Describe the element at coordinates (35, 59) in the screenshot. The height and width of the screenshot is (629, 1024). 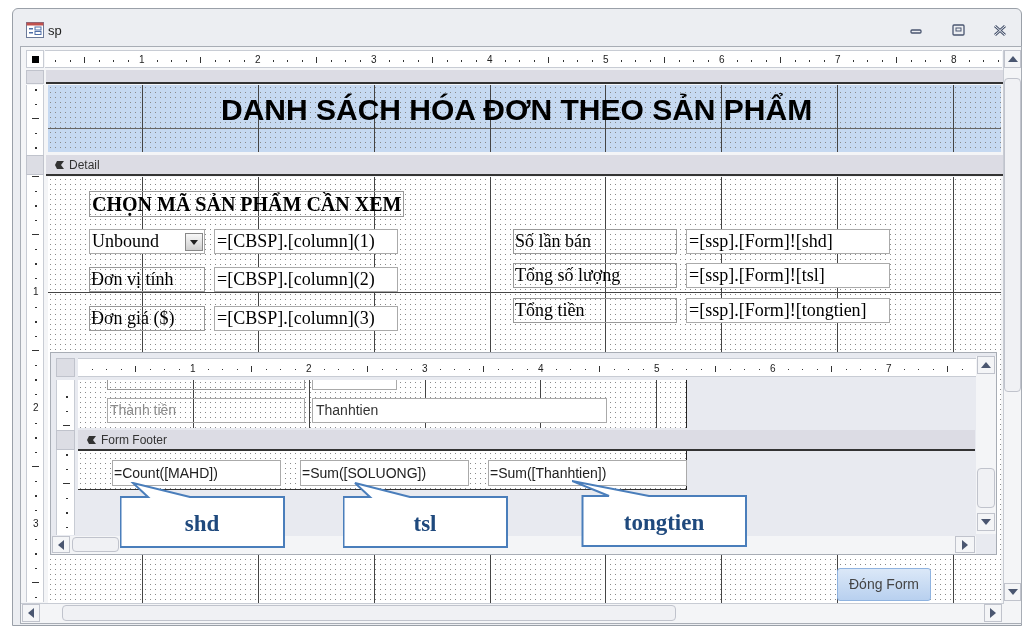
I see `form-selector` at that location.